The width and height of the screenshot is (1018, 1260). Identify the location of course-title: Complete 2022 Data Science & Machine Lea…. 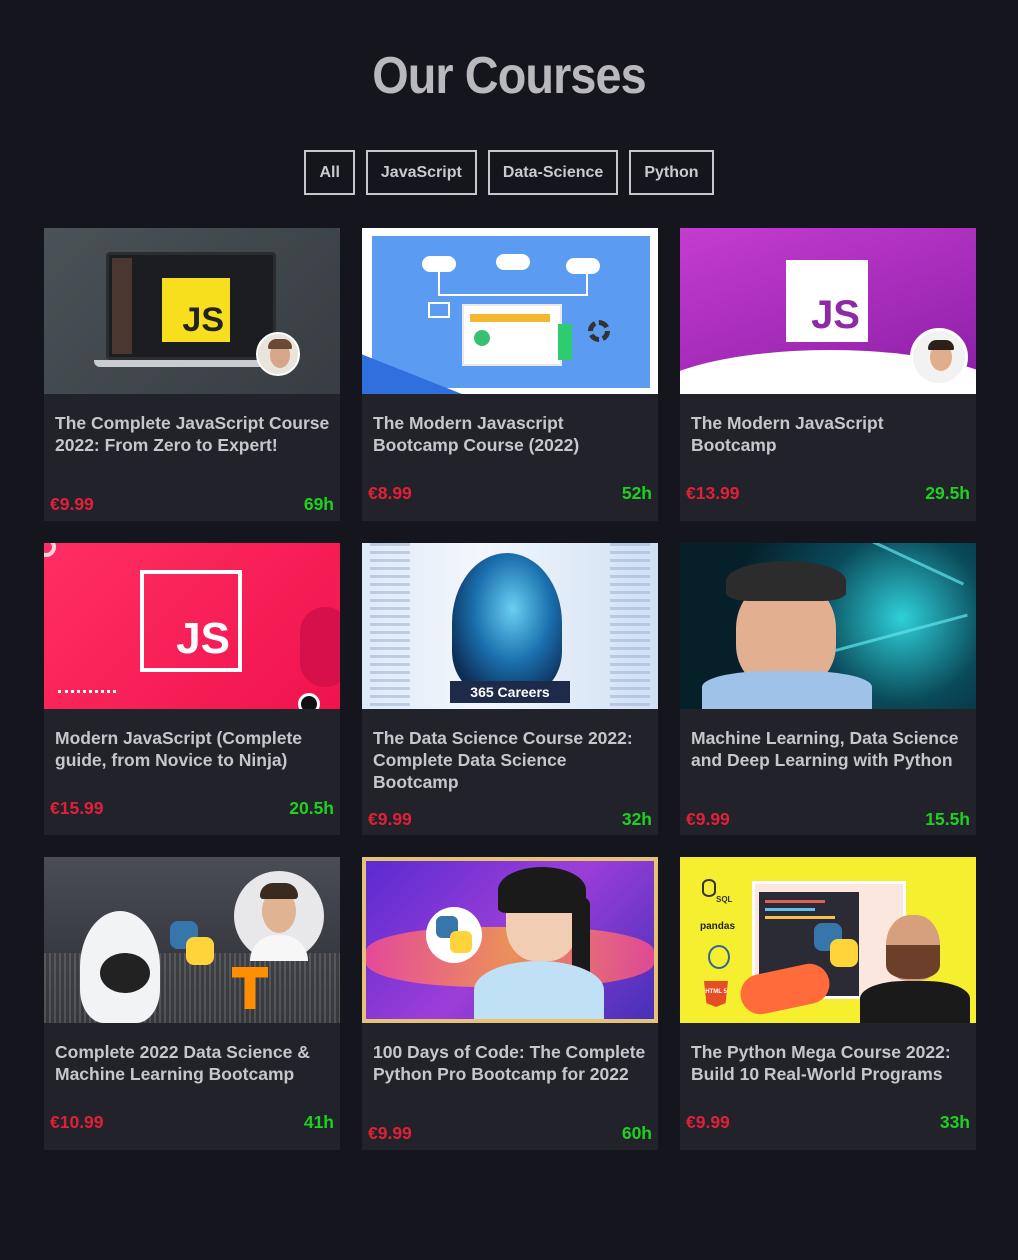
(182, 1063).